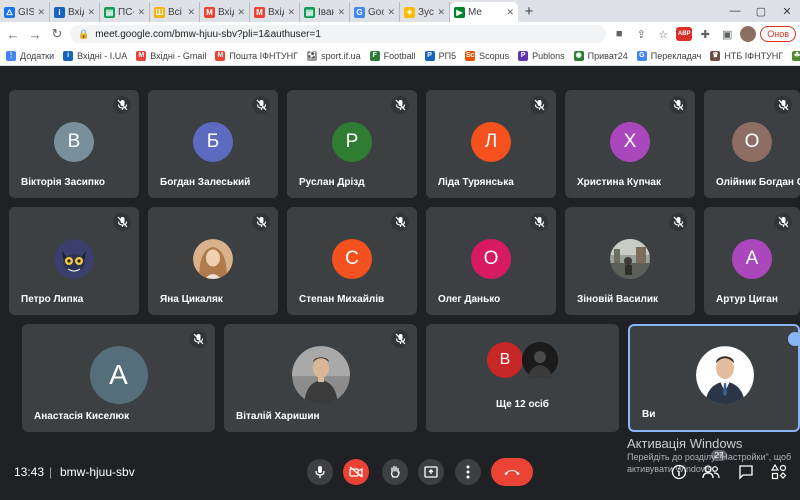 This screenshot has height=500, width=800. I want to click on bookmark-favicon-icon: G, so click(641, 55).